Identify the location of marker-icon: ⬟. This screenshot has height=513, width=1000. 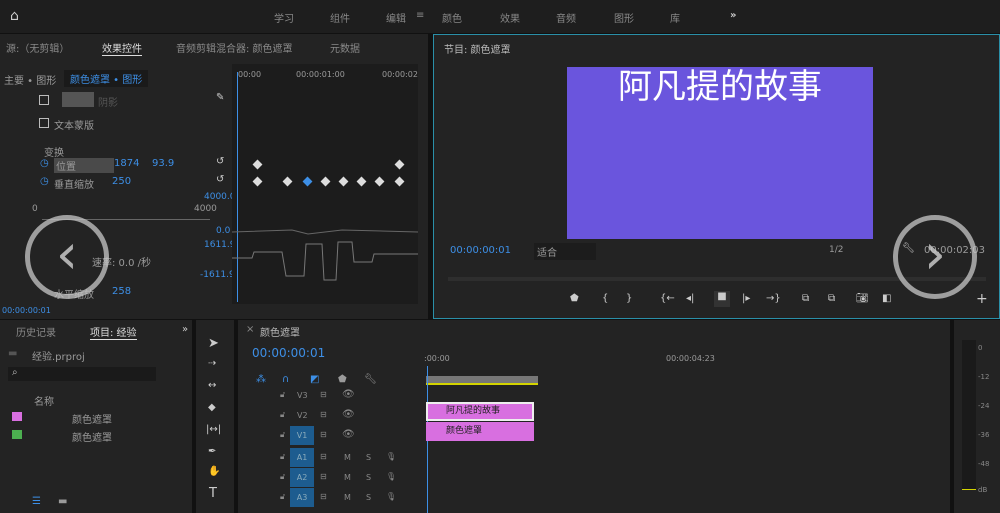
(342, 379).